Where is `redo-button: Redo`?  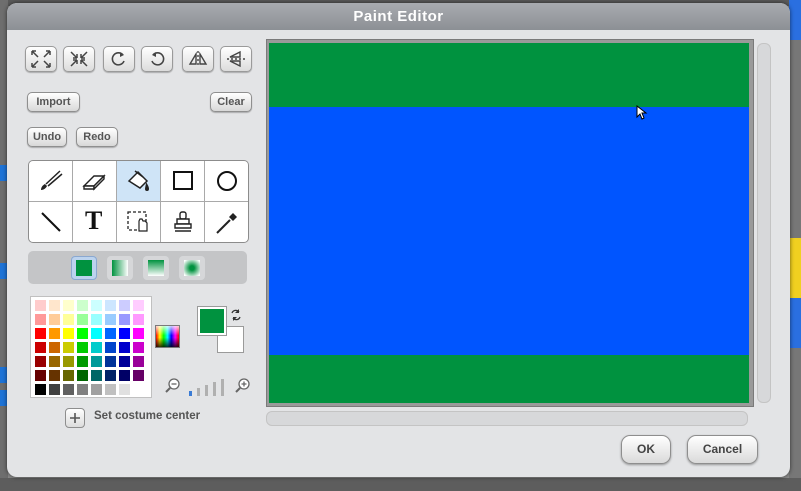 redo-button: Redo is located at coordinates (97, 137).